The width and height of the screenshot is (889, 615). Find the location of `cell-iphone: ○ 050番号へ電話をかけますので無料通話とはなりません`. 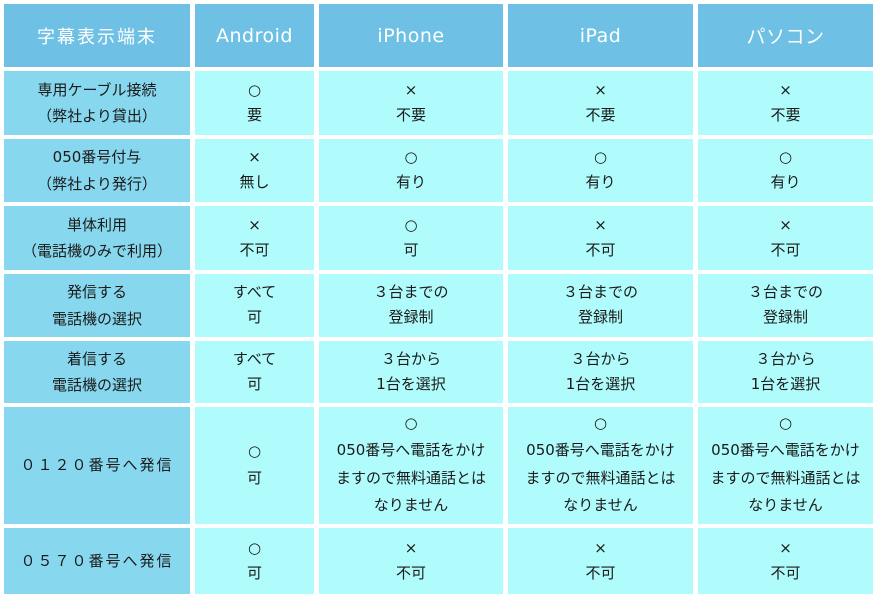

cell-iphone: ○ 050番号へ電話をかけますので無料通話とはなりません is located at coordinates (411, 465).